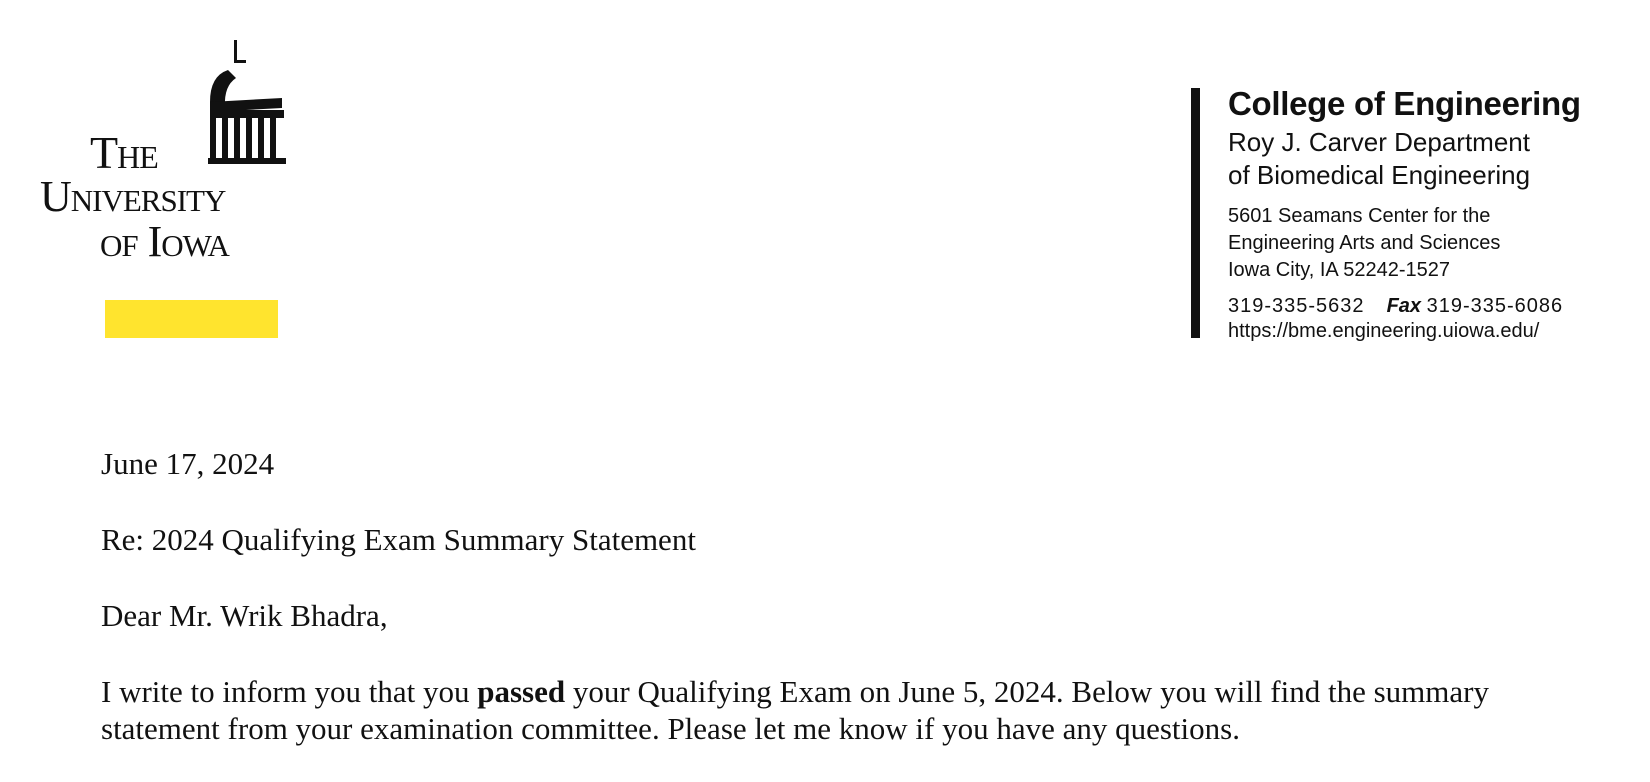 Image resolution: width=1650 pixels, height=782 pixels. I want to click on address-line3: Iowa City, IA 52242-1527, so click(1339, 270).